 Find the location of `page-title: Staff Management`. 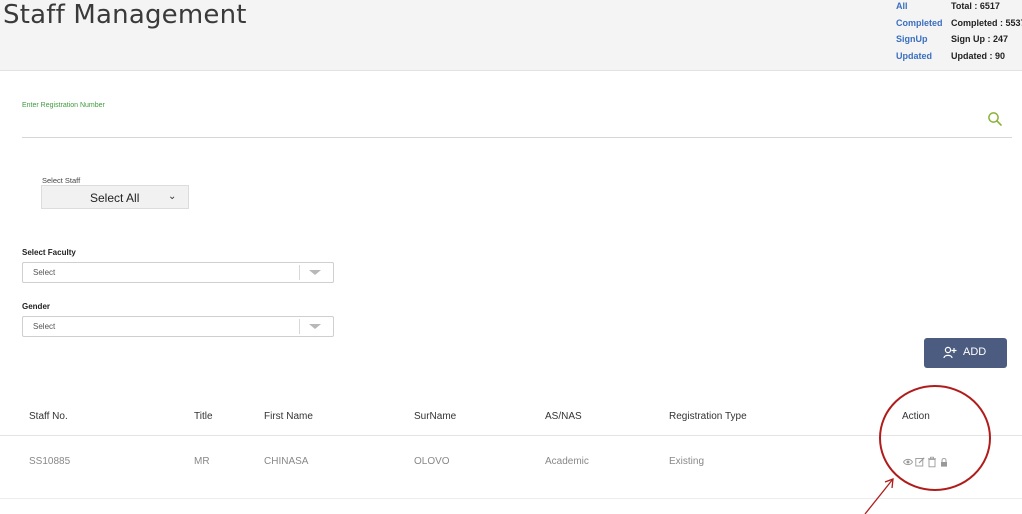

page-title: Staff Management is located at coordinates (125, 15).